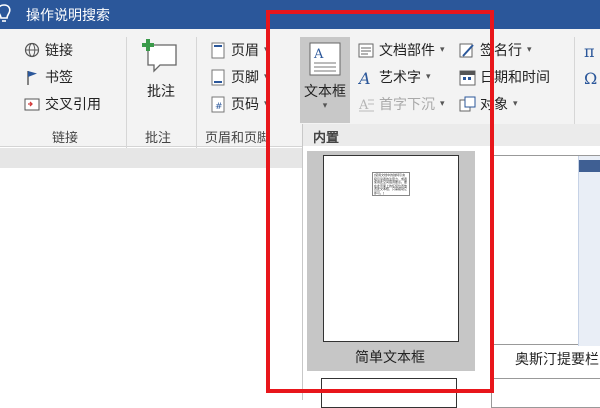 The image size is (600, 408). Describe the element at coordinates (218, 50) in the screenshot. I see `header-icon` at that location.